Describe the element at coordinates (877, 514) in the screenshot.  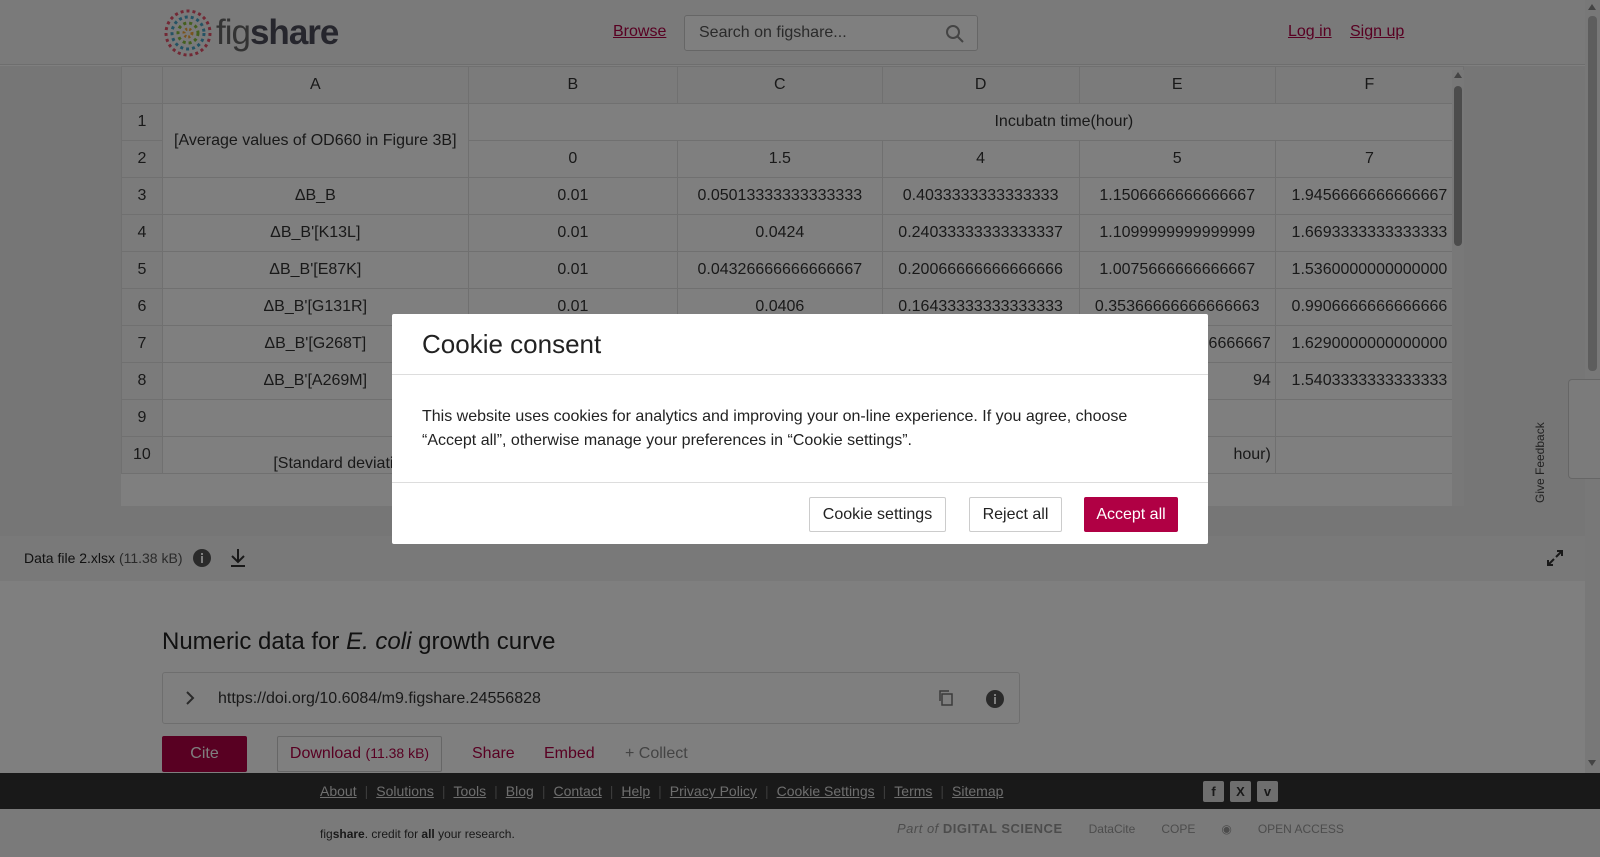
I see `cookie-settings-button: Cookie settings` at that location.